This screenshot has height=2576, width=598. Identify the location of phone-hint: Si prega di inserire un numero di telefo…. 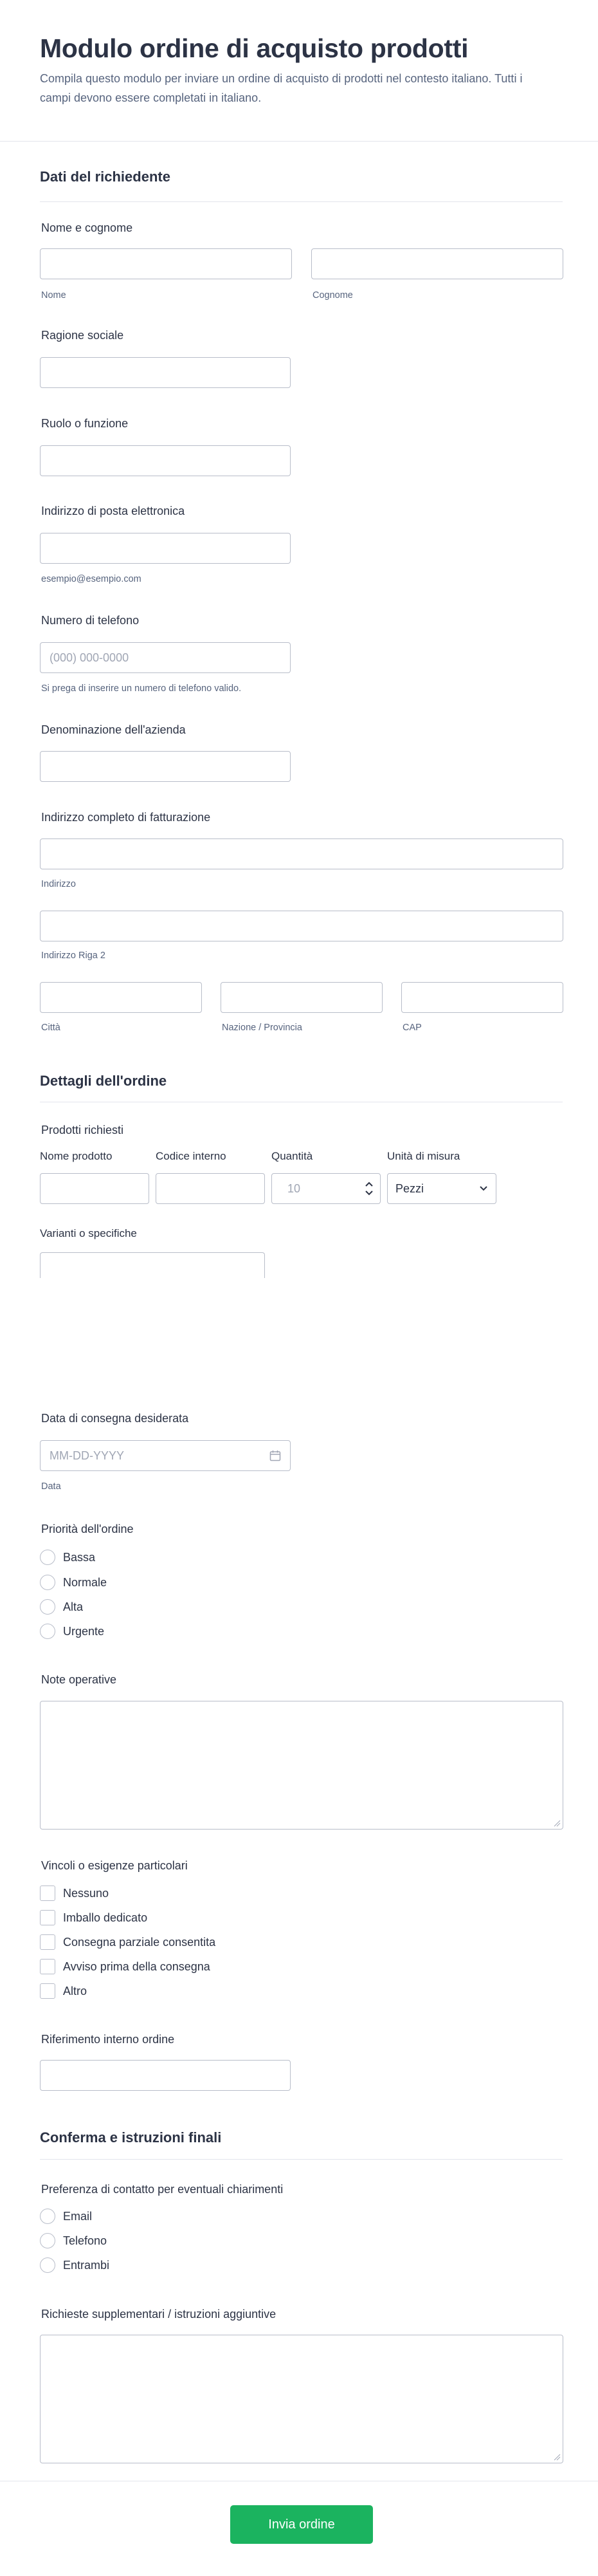
(142, 688).